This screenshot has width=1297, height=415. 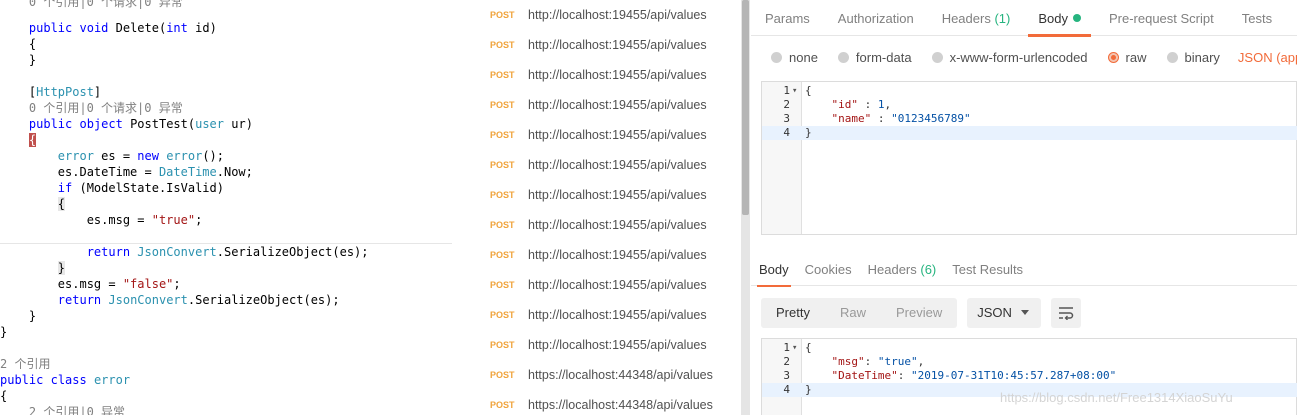 I want to click on editor-text: }, so click(x=808, y=390).